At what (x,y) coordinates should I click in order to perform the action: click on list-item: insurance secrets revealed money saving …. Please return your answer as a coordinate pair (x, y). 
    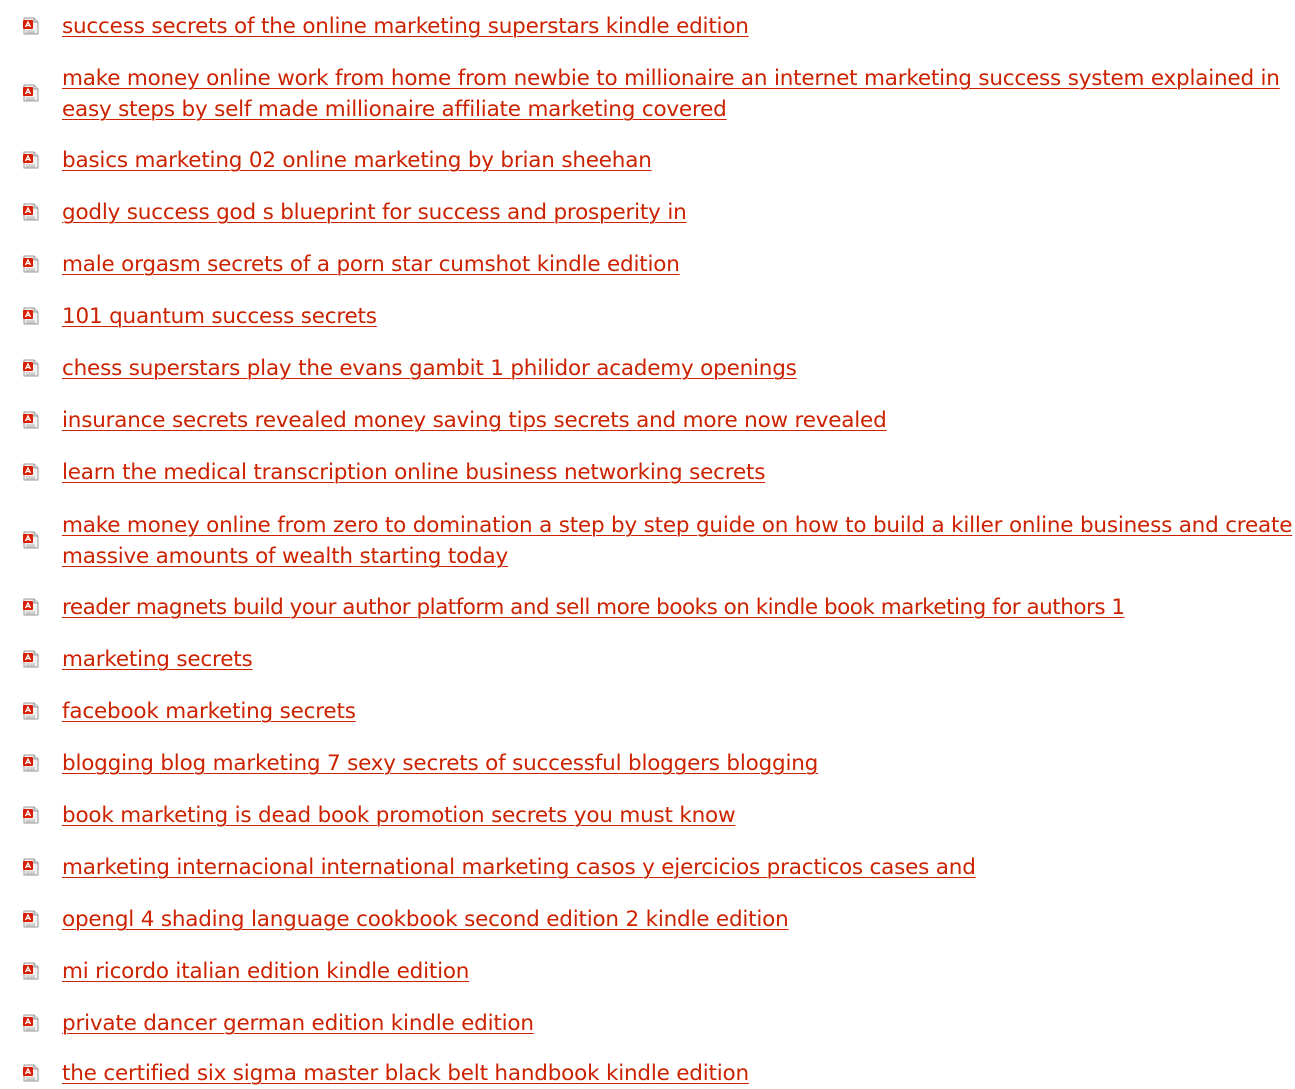
    Looking at the image, I should click on (647, 420).